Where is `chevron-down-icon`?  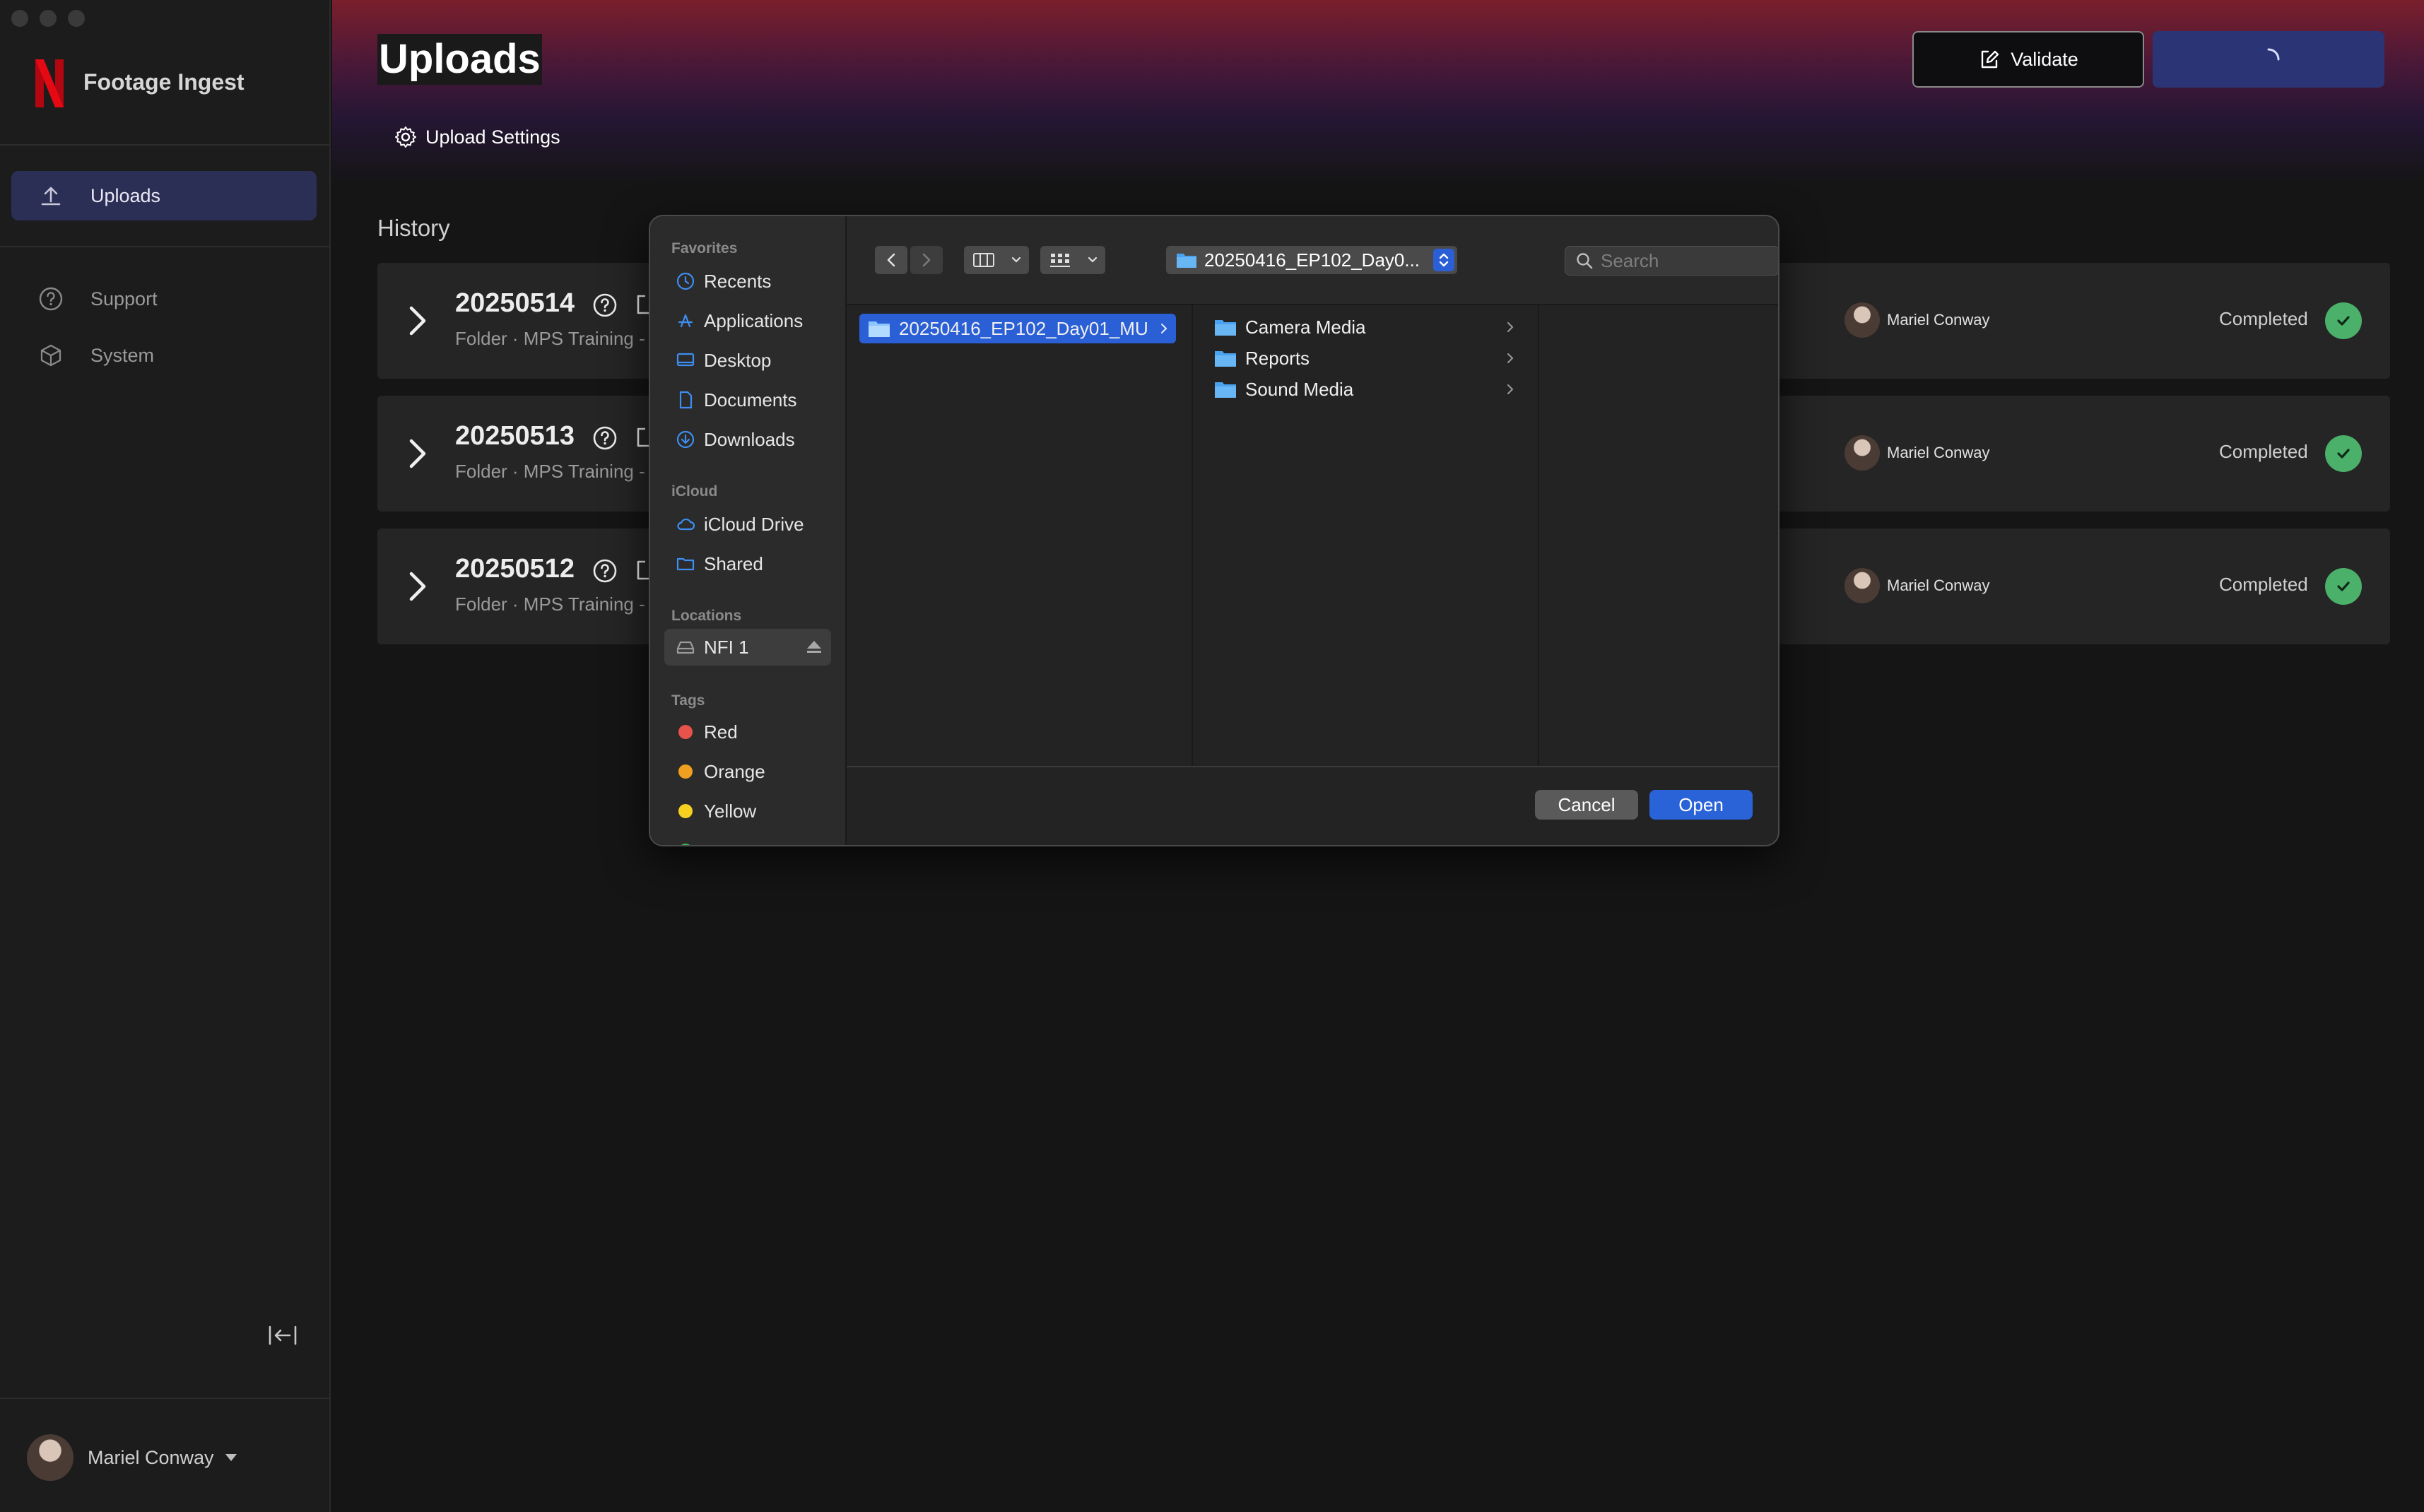 chevron-down-icon is located at coordinates (1092, 259).